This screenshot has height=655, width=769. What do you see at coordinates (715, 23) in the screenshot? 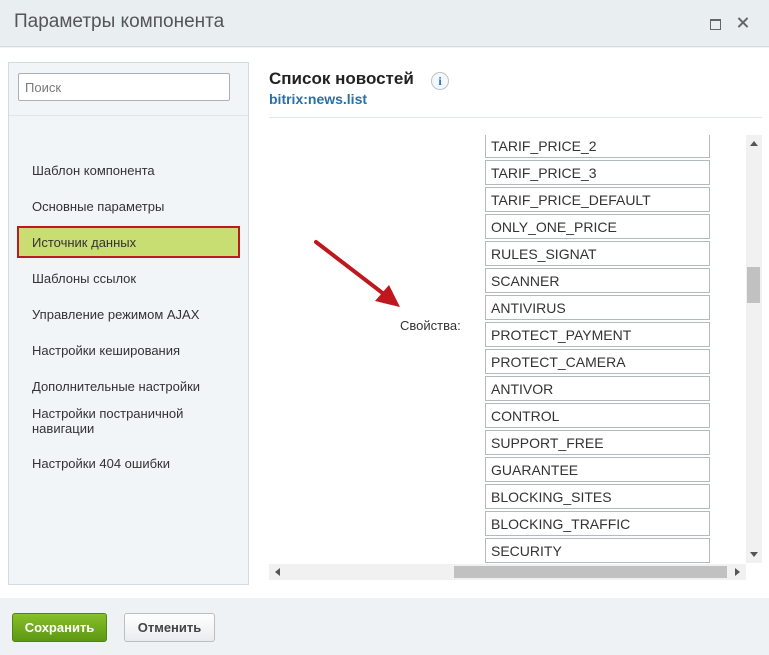
I see `maximize-icon` at bounding box center [715, 23].